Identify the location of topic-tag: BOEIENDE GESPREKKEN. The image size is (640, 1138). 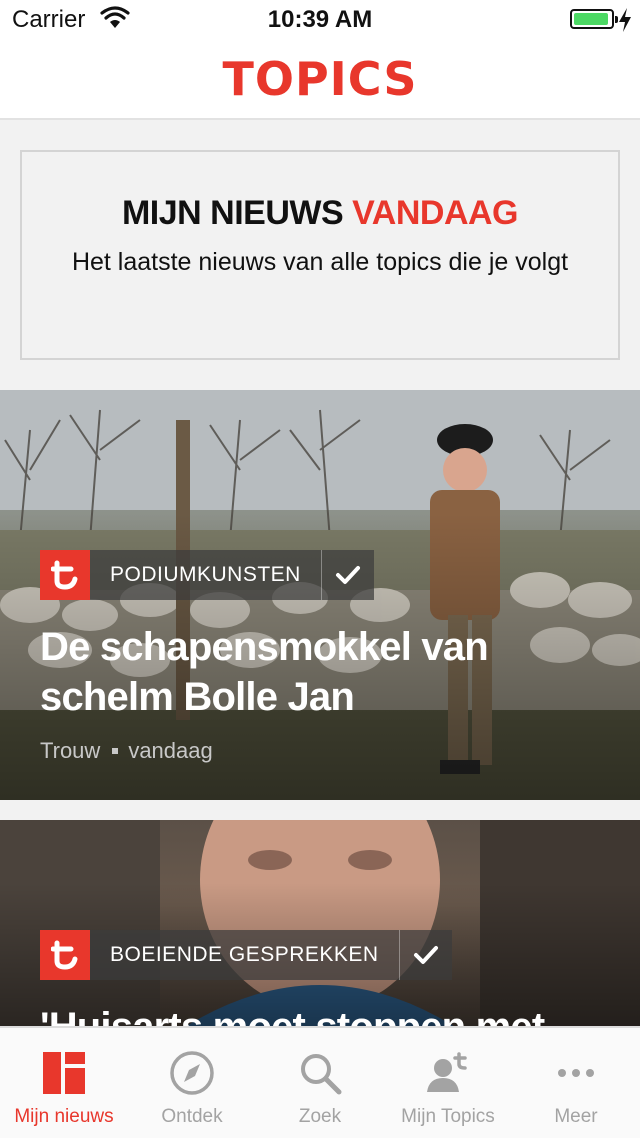
(246, 955).